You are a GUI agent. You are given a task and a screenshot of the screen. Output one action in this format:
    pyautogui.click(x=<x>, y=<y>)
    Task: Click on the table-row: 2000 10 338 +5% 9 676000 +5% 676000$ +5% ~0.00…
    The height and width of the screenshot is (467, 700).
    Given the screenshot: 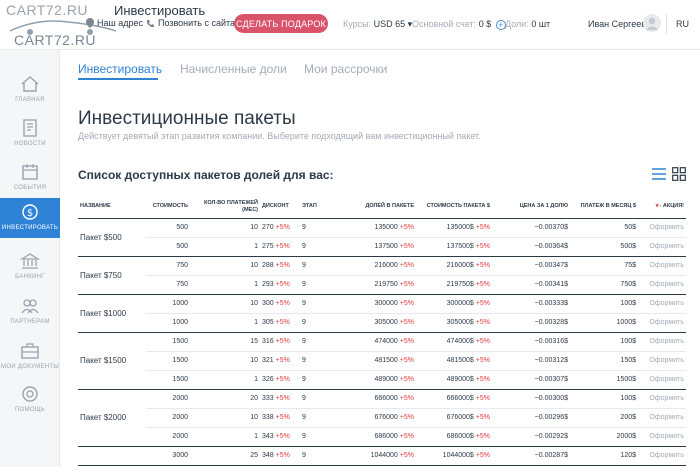 What is the action you would take?
    pyautogui.click(x=382, y=418)
    